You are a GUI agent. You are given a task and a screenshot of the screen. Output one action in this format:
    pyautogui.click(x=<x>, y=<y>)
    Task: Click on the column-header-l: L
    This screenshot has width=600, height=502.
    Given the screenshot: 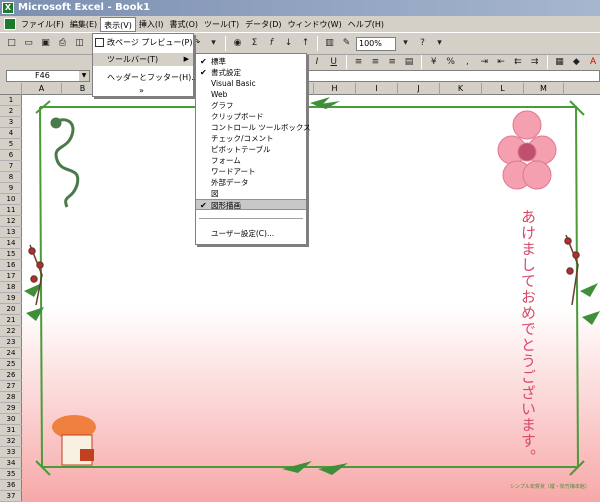 What is the action you would take?
    pyautogui.click(x=503, y=89)
    